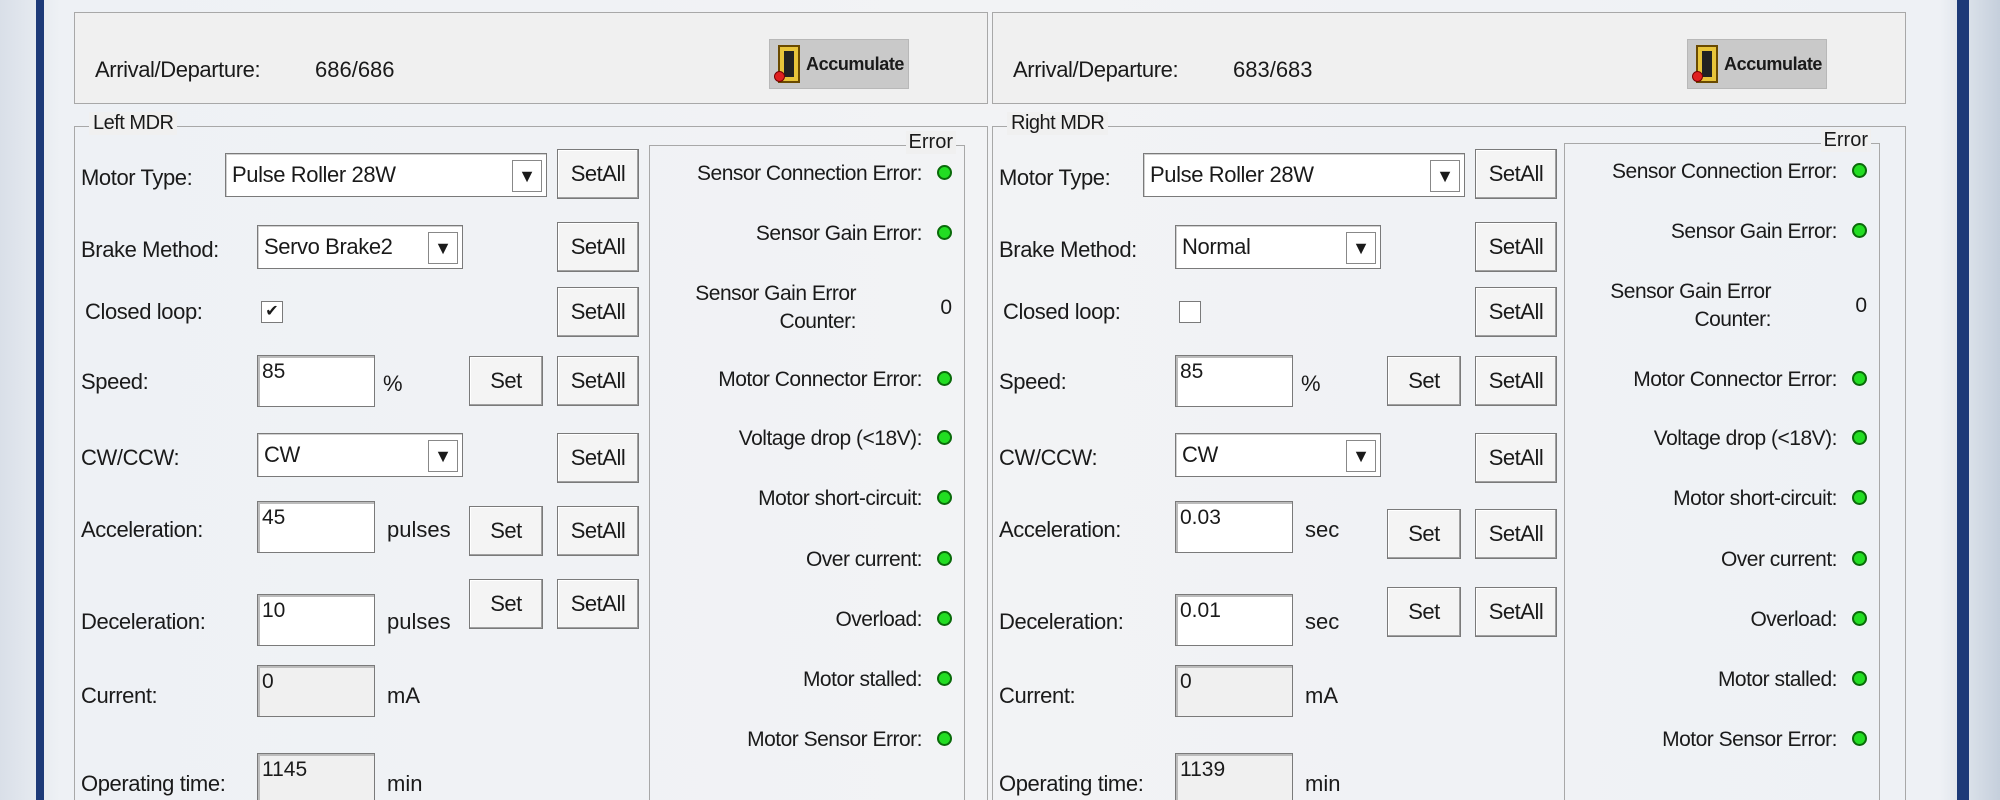 The height and width of the screenshot is (800, 2000). Describe the element at coordinates (150, 249) in the screenshot. I see `brake-method-label: Brake Method:` at that location.